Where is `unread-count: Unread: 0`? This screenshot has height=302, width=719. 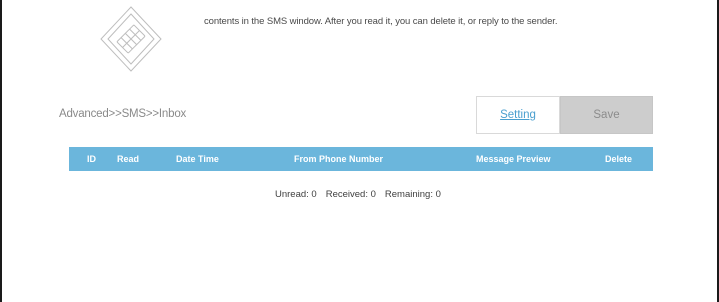 unread-count: Unread: 0 is located at coordinates (296, 194).